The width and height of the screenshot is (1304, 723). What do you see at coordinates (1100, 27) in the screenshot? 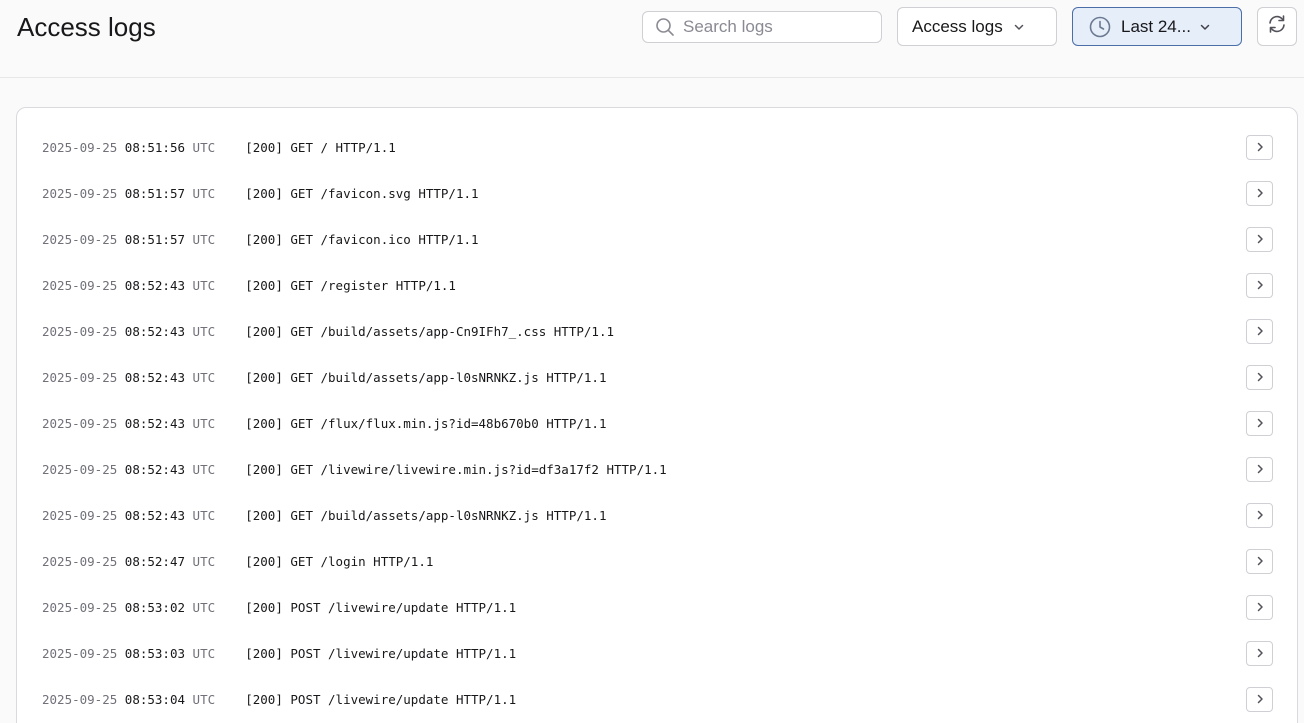
I see `clock-icon` at bounding box center [1100, 27].